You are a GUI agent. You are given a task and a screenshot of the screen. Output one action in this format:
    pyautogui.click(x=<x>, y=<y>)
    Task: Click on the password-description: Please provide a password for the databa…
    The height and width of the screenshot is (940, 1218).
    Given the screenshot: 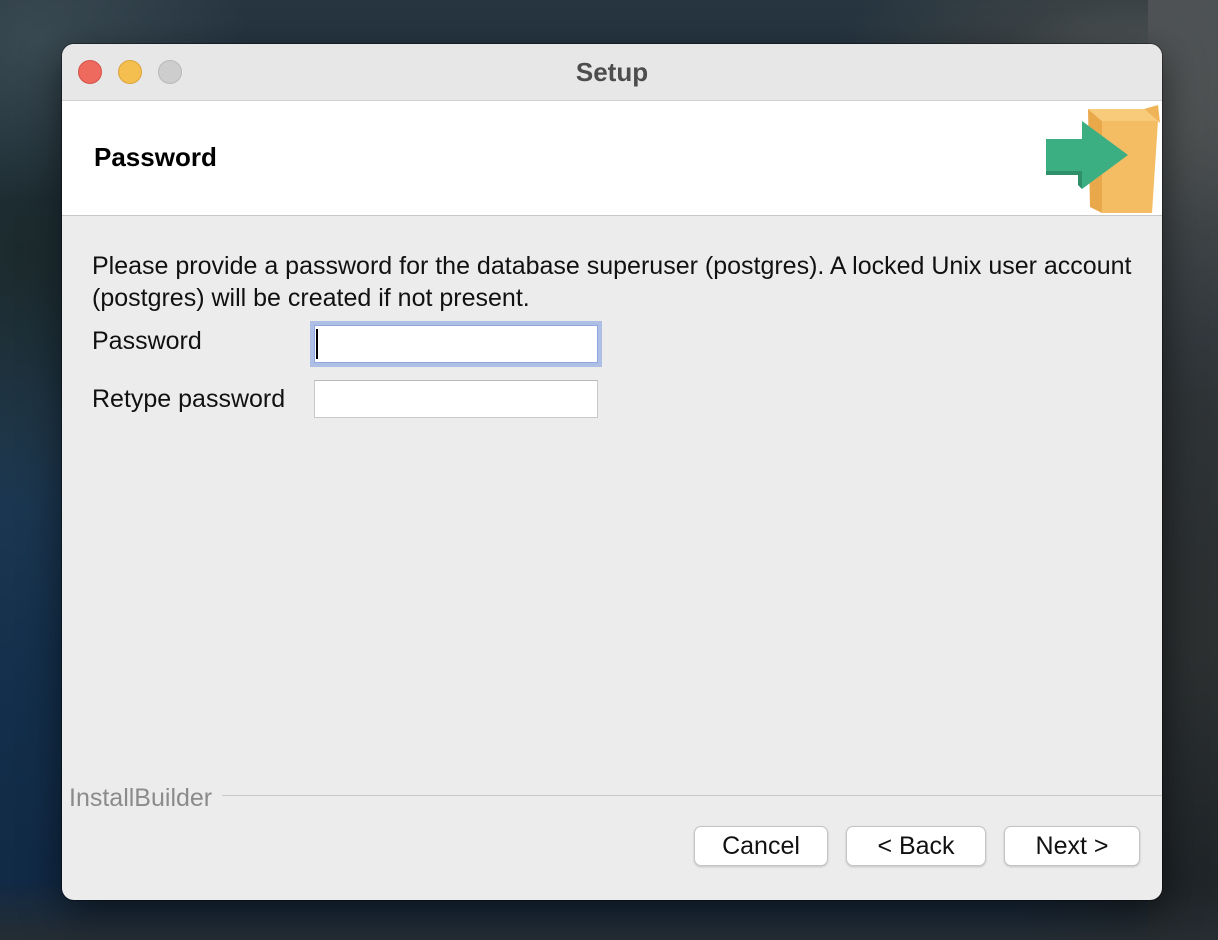 What is the action you would take?
    pyautogui.click(x=612, y=282)
    